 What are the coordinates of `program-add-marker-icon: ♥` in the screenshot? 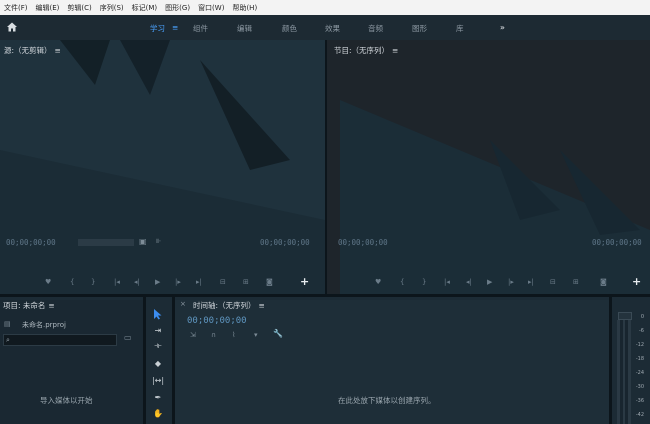 It's located at (378, 282).